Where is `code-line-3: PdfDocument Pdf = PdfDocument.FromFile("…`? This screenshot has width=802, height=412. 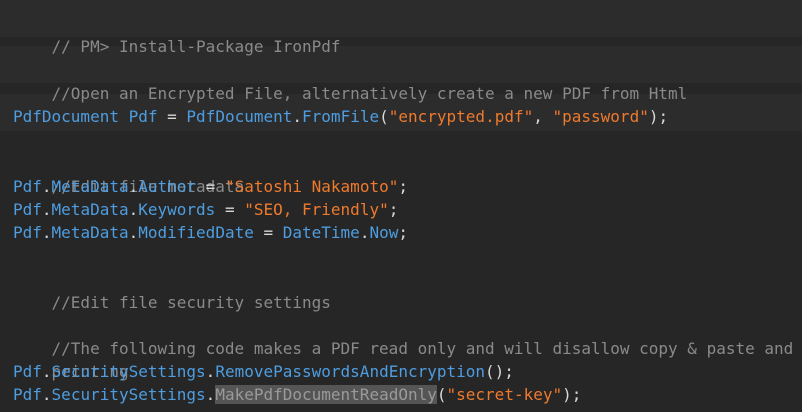 code-line-3: PdfDocument Pdf = PdfDocument.FromFile("… is located at coordinates (340, 116).